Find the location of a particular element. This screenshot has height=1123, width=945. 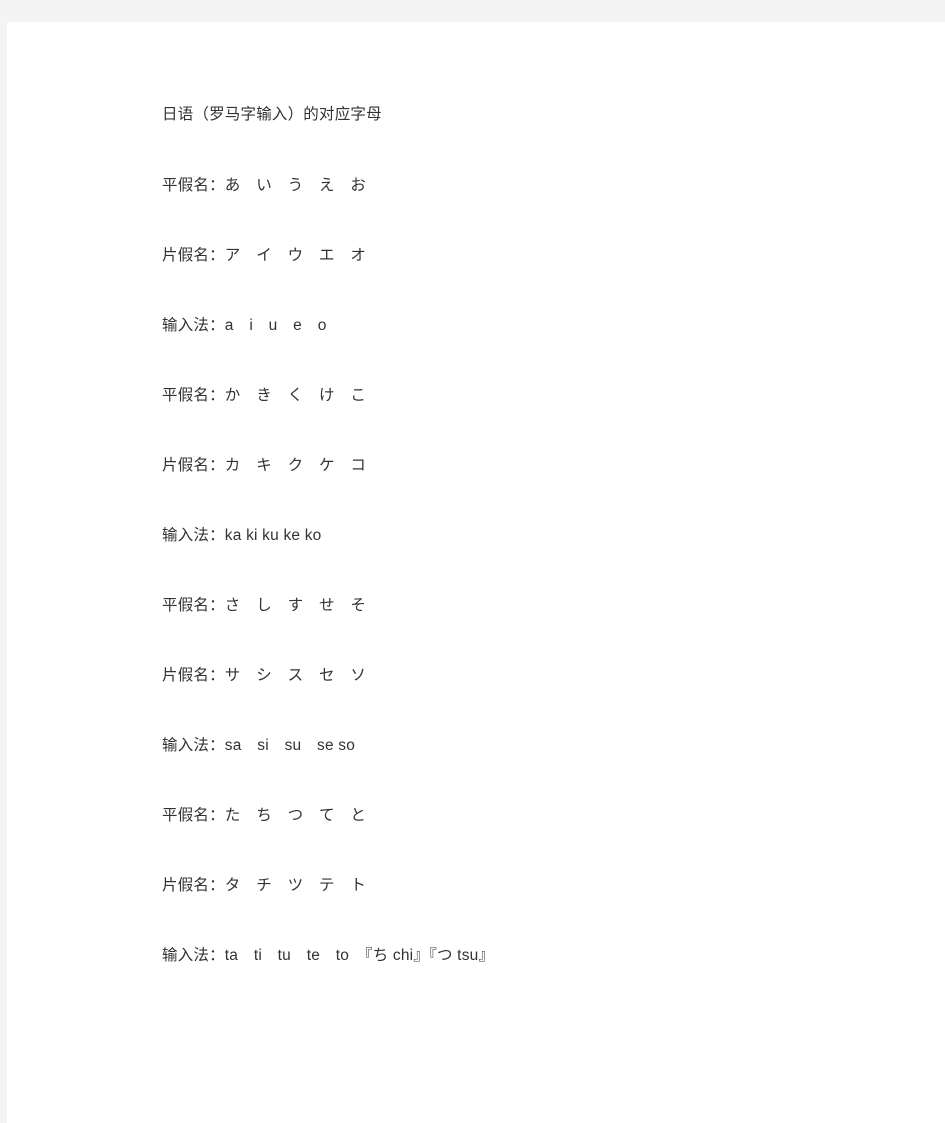

katakana-a-row-line: 片假名：ア イ ウ エ オ is located at coordinates (264, 255).